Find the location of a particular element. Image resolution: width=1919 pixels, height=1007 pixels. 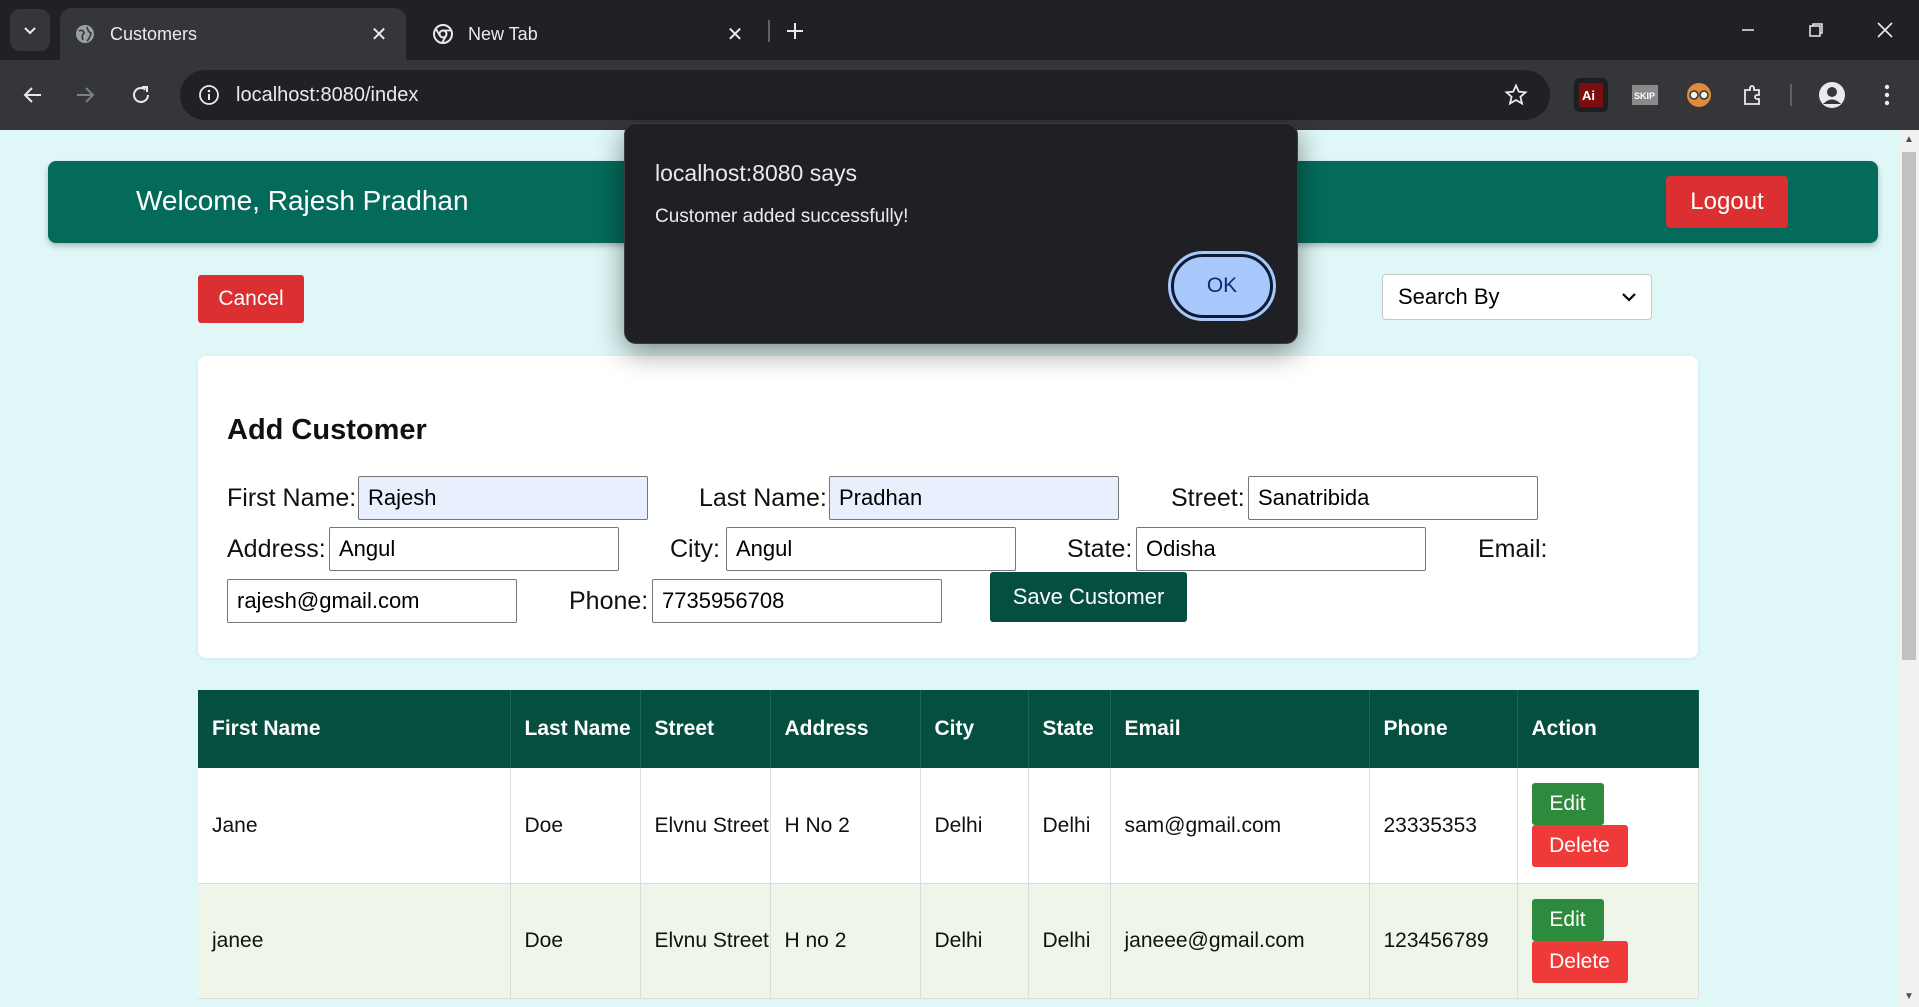

search-by-value: Search By is located at coordinates (1449, 296).